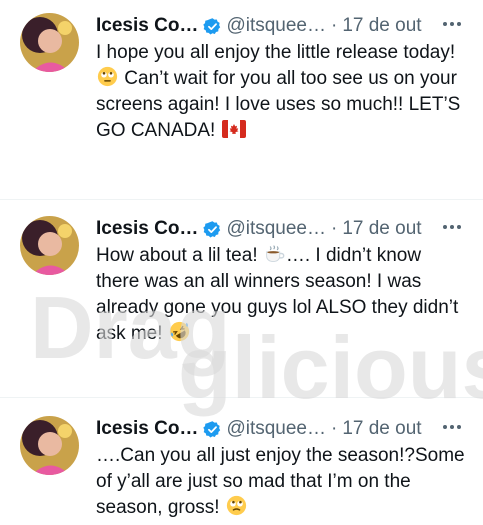 The width and height of the screenshot is (483, 525). Describe the element at coordinates (107, 76) in the screenshot. I see `rolling-eyes-emoji` at that location.